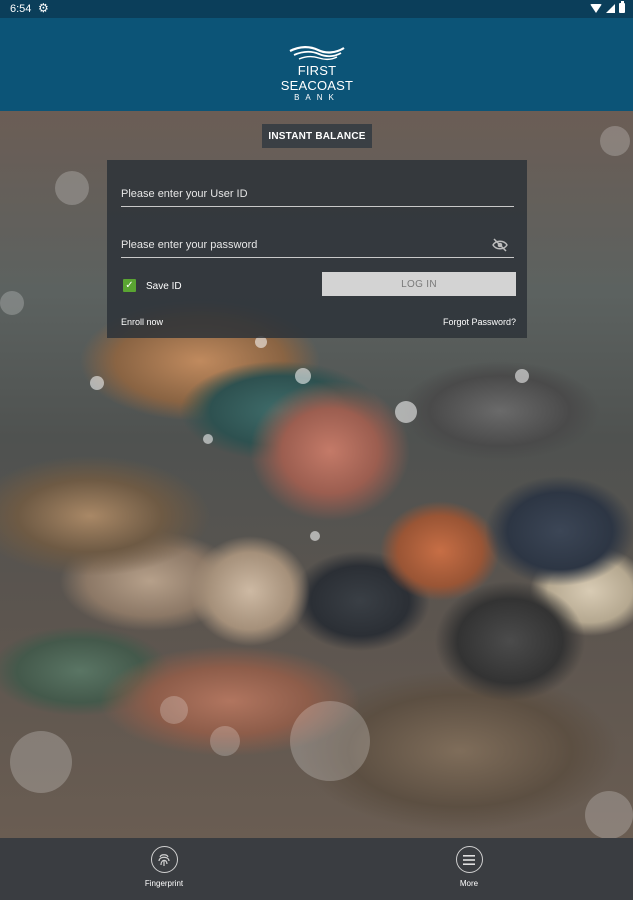  I want to click on bank-logo: FIRST SEACOAST BANK, so click(317, 73).